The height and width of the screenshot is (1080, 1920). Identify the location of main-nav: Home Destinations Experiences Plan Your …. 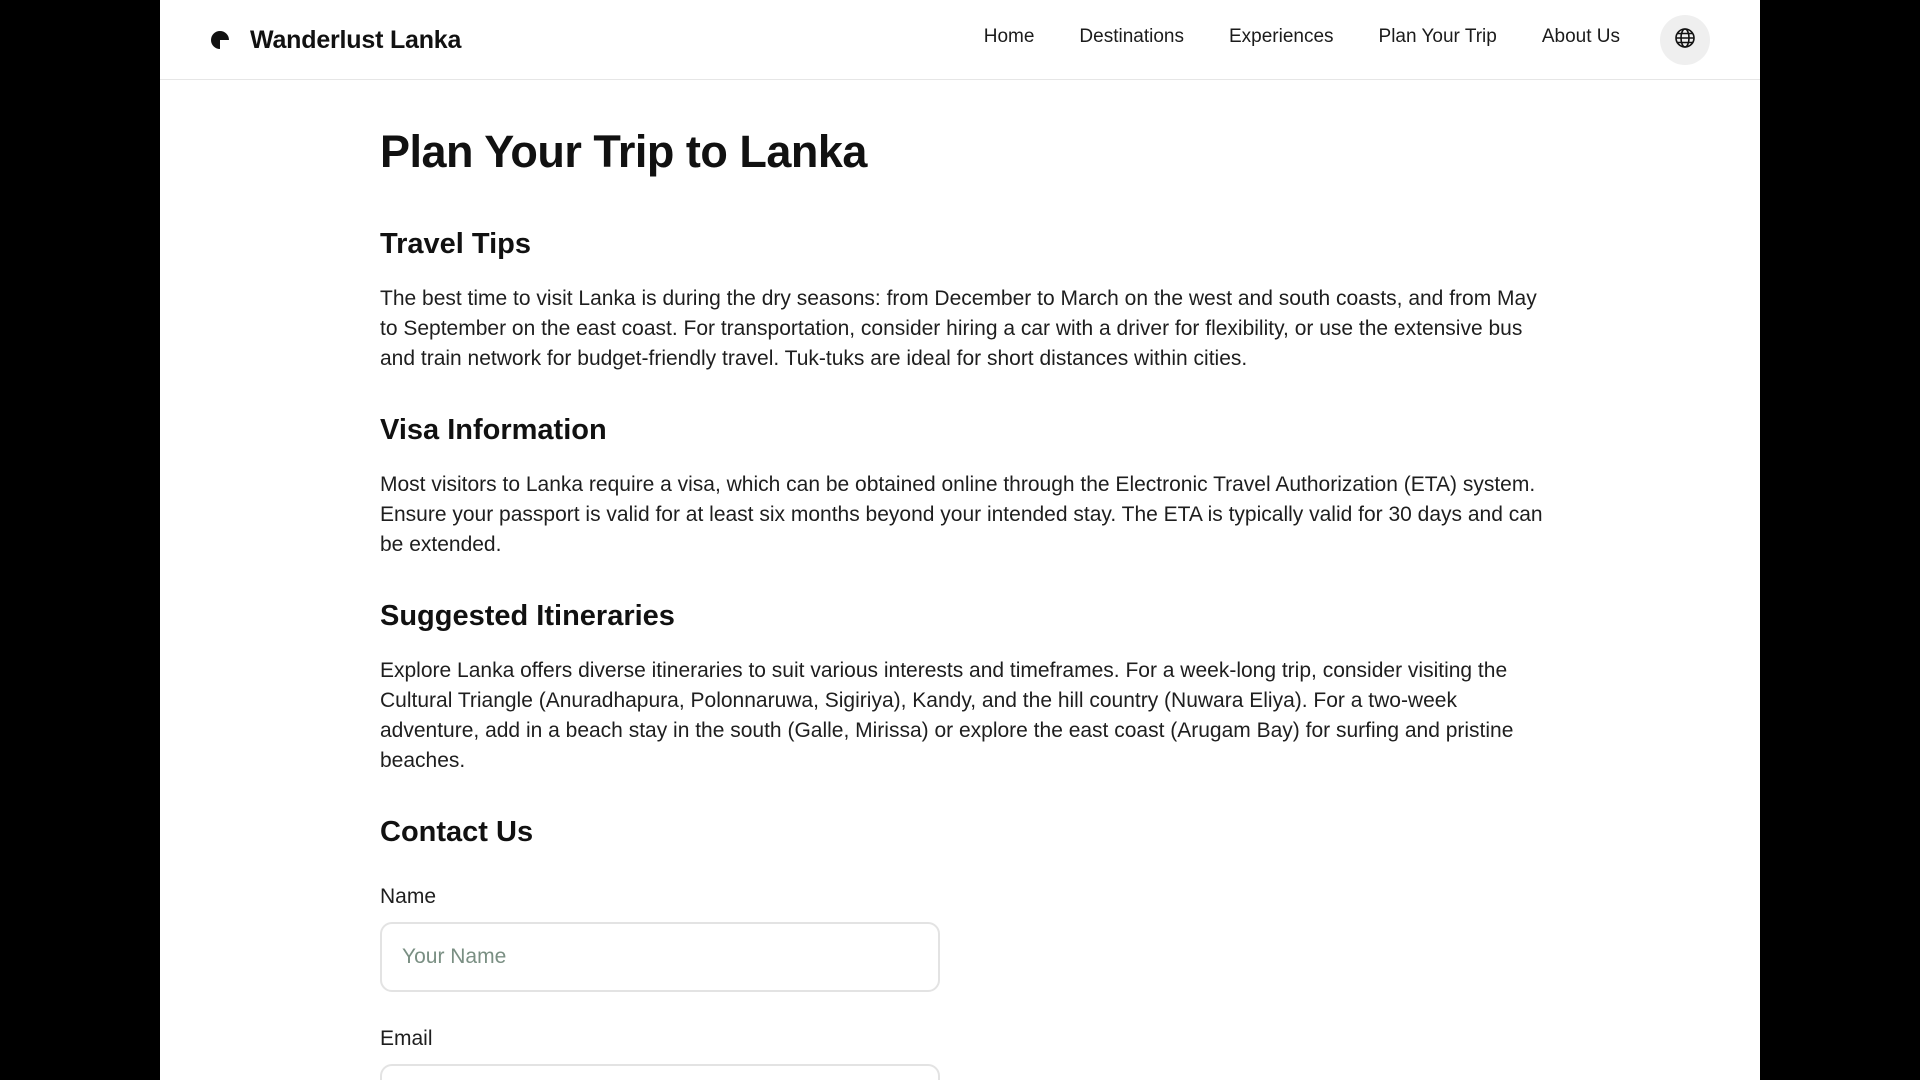
(1279, 37).